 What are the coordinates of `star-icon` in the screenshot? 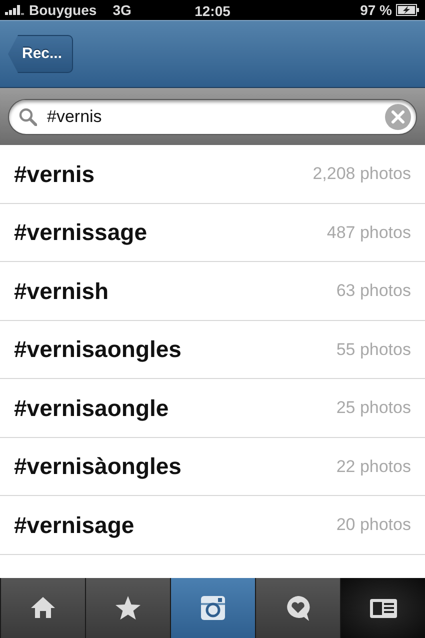 It's located at (128, 608).